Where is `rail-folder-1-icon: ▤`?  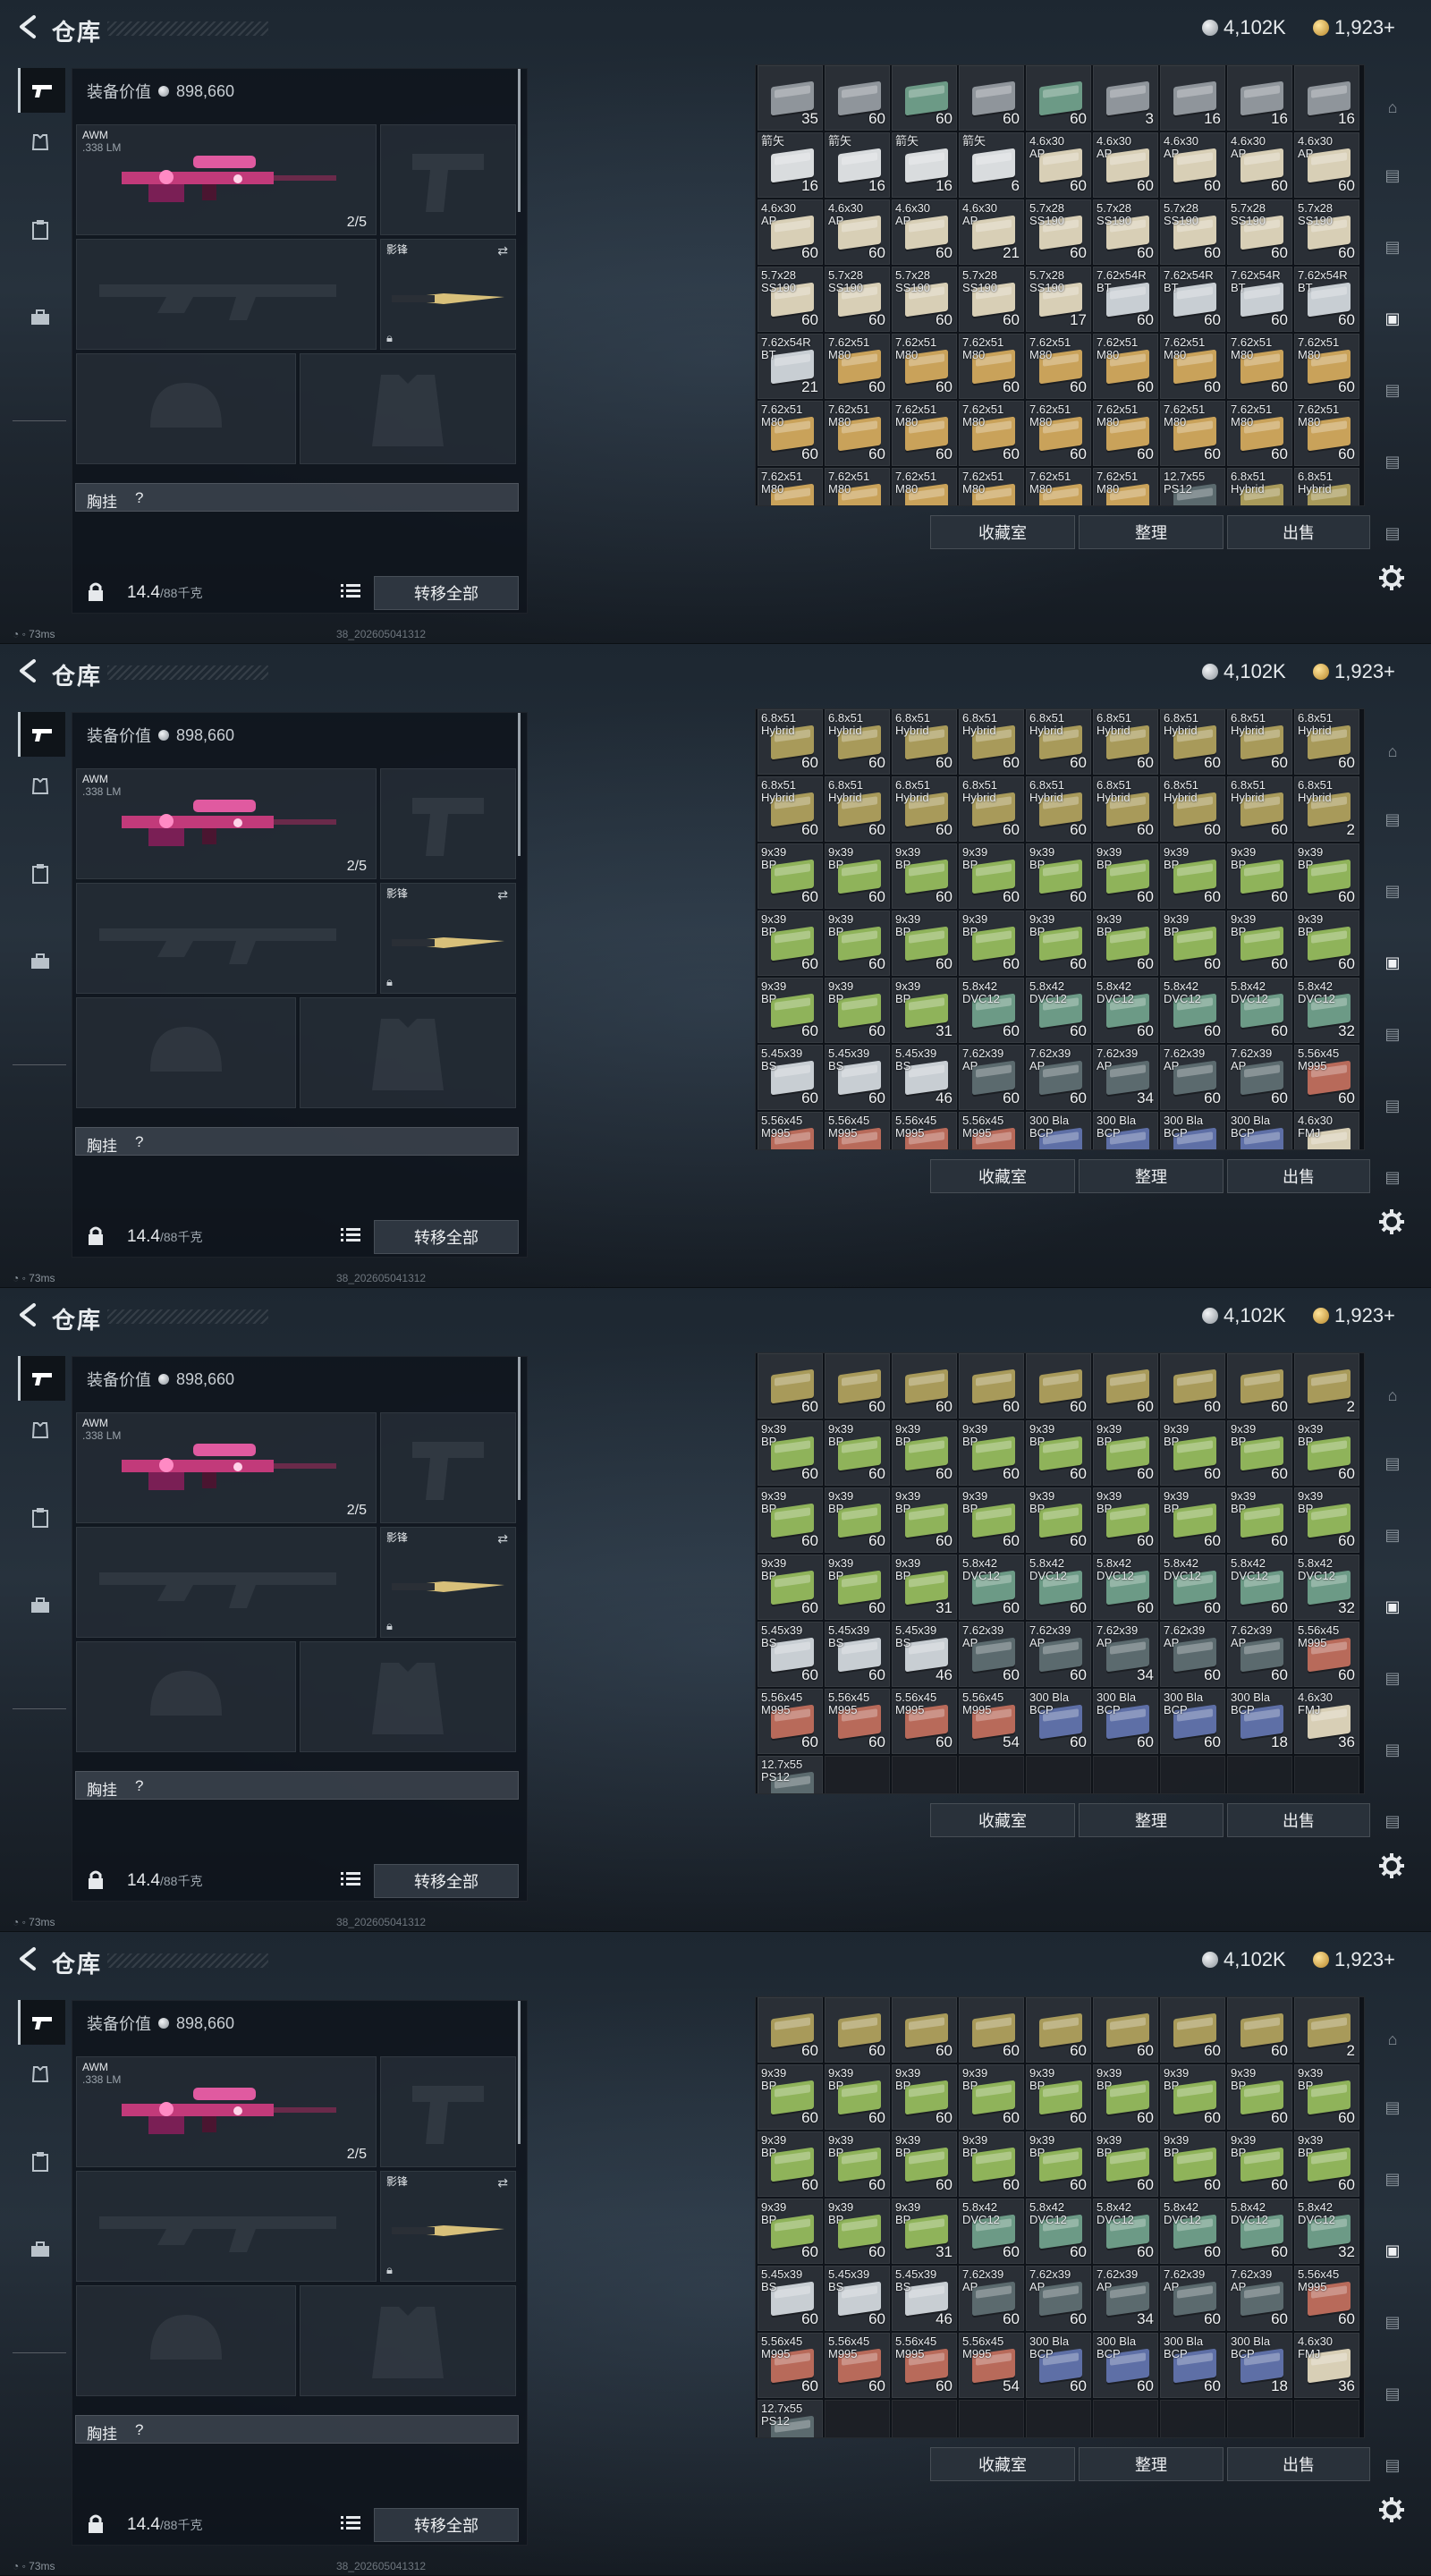
rail-folder-1-icon: ▤ is located at coordinates (1393, 819).